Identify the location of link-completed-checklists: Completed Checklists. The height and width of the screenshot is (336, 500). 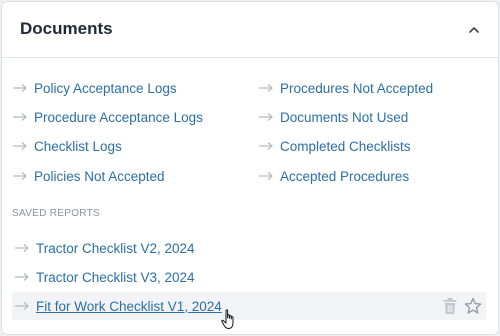
(334, 146).